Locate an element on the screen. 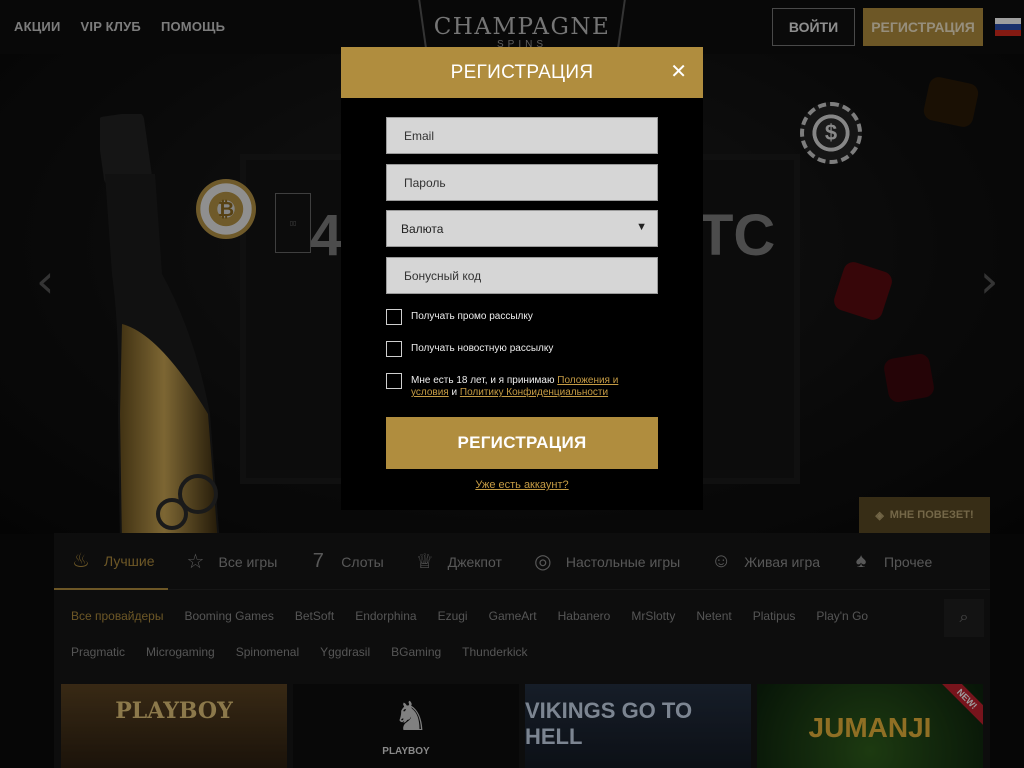 The height and width of the screenshot is (768, 1024). news-newsletter-checkbox is located at coordinates (394, 349).